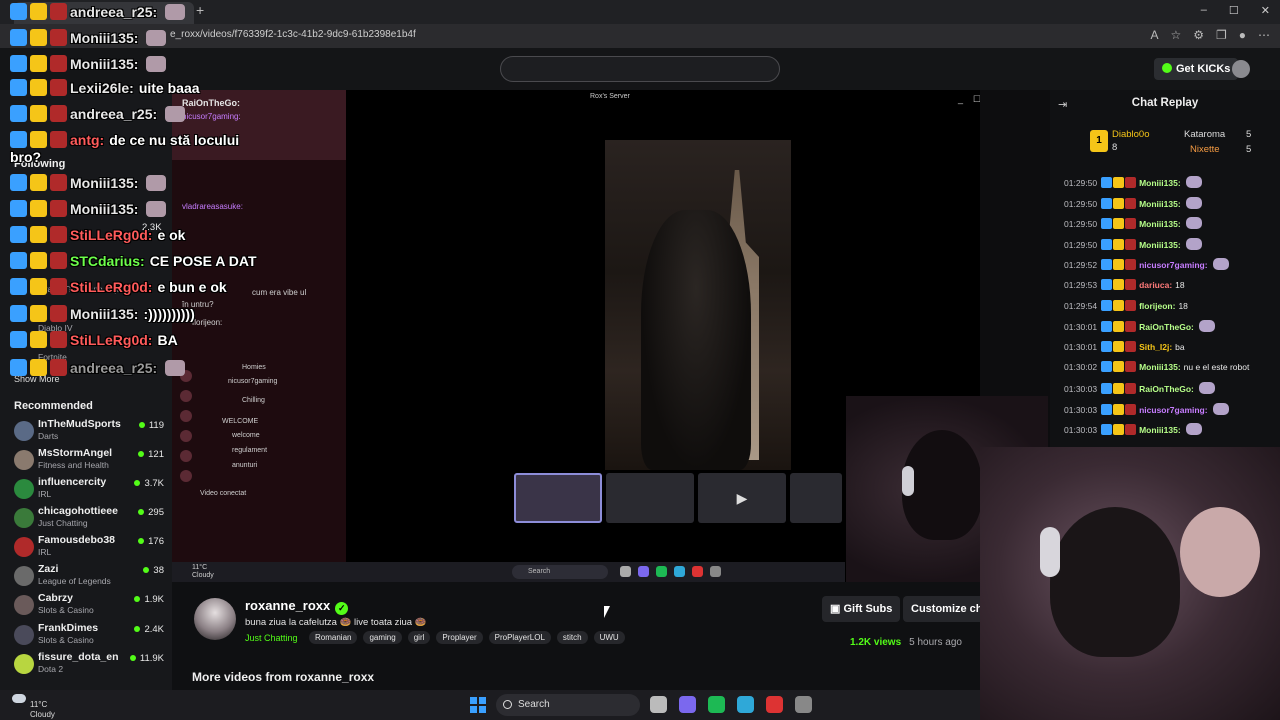 This screenshot has width=1280, height=720. What do you see at coordinates (89, 664) in the screenshot?
I see `sidebar-item-fissure-dota-en: fissure_dota_en Dota 2 11.9K` at bounding box center [89, 664].